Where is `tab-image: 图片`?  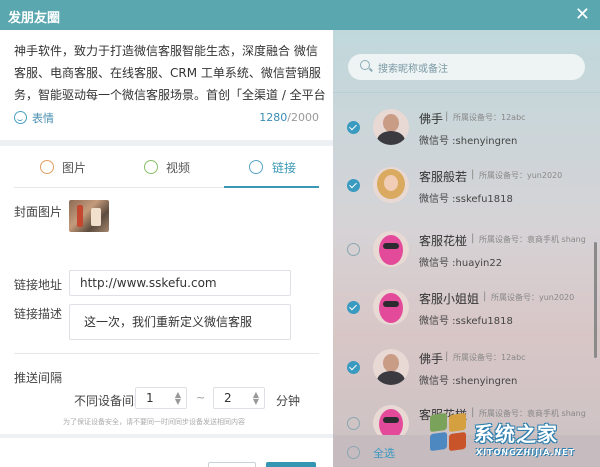
tab-image: 图片 is located at coordinates (75, 171).